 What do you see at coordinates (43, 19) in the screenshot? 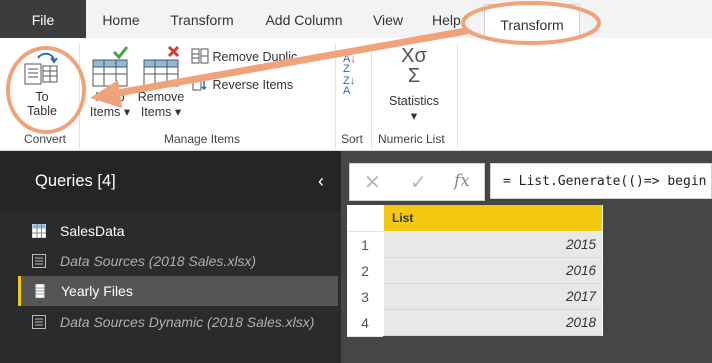
I see `tab-file: File` at bounding box center [43, 19].